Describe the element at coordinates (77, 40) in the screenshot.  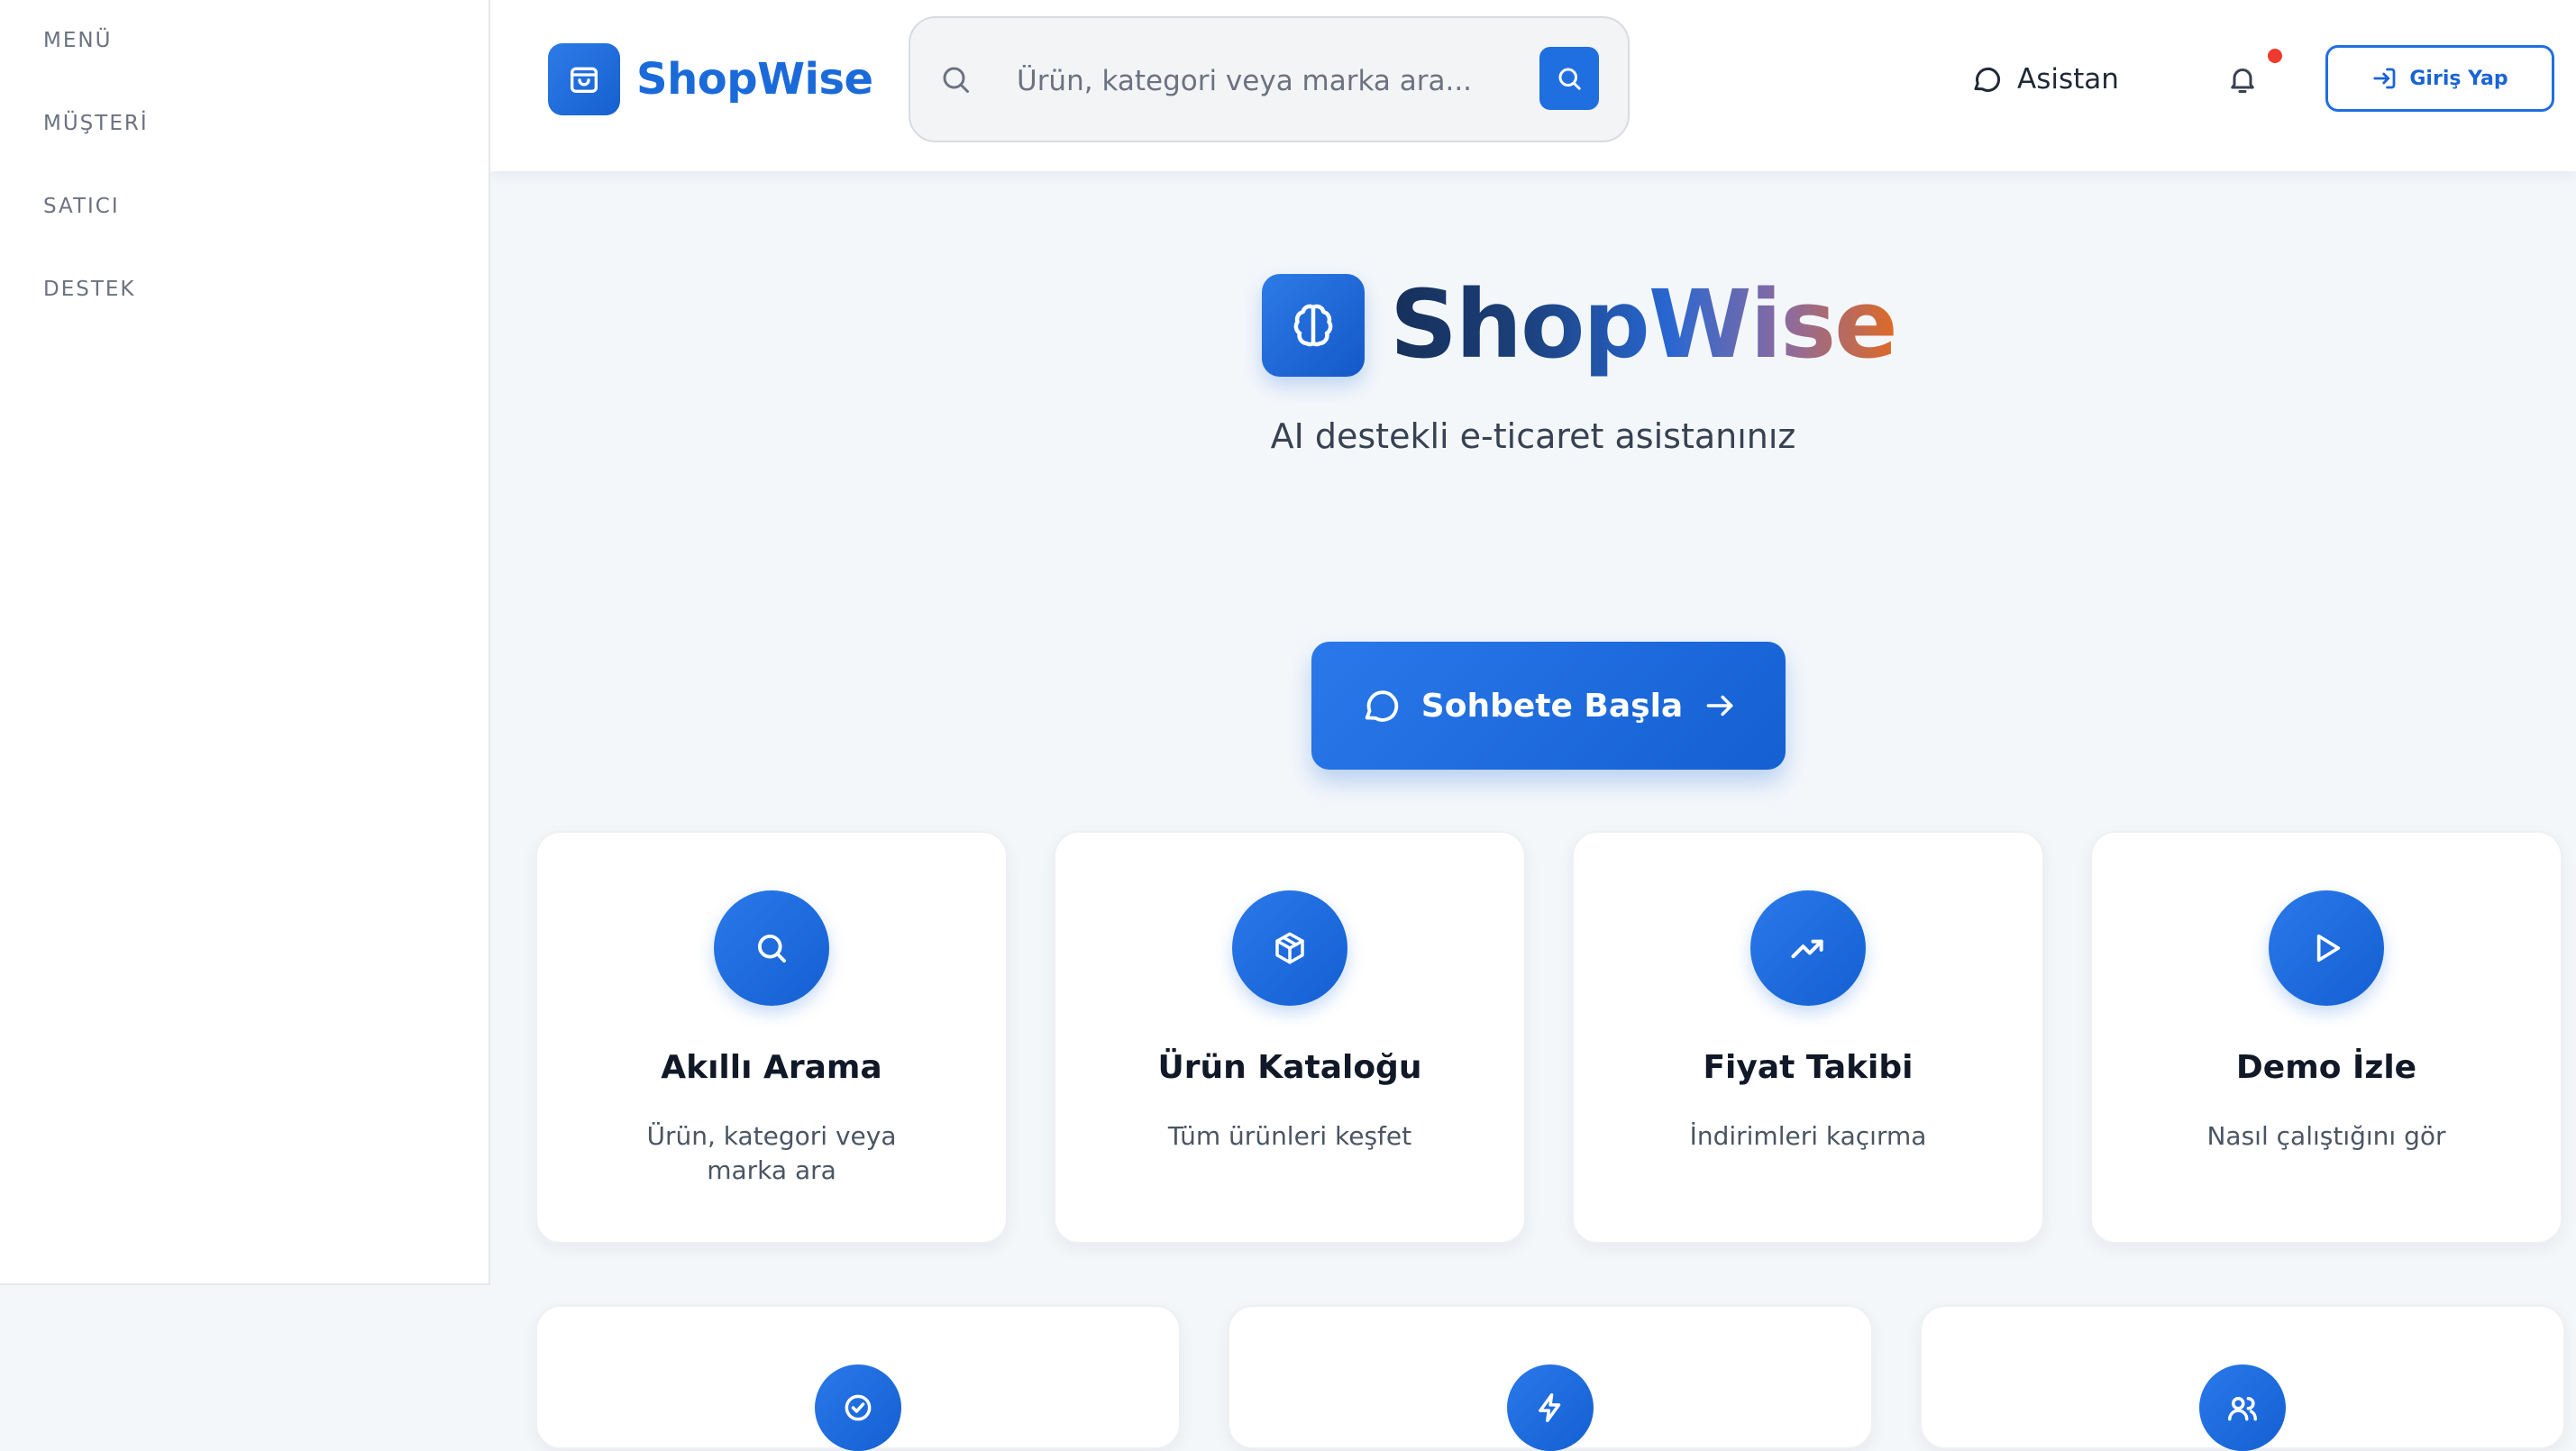
I see `sidebar-item-menu: MENÜ` at that location.